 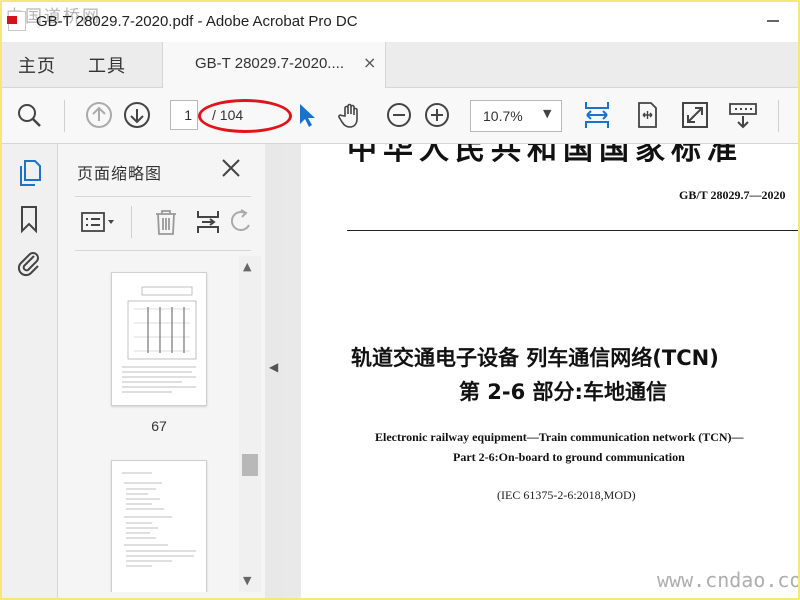 I want to click on panel-collapse-handle: ◀, so click(x=274, y=371).